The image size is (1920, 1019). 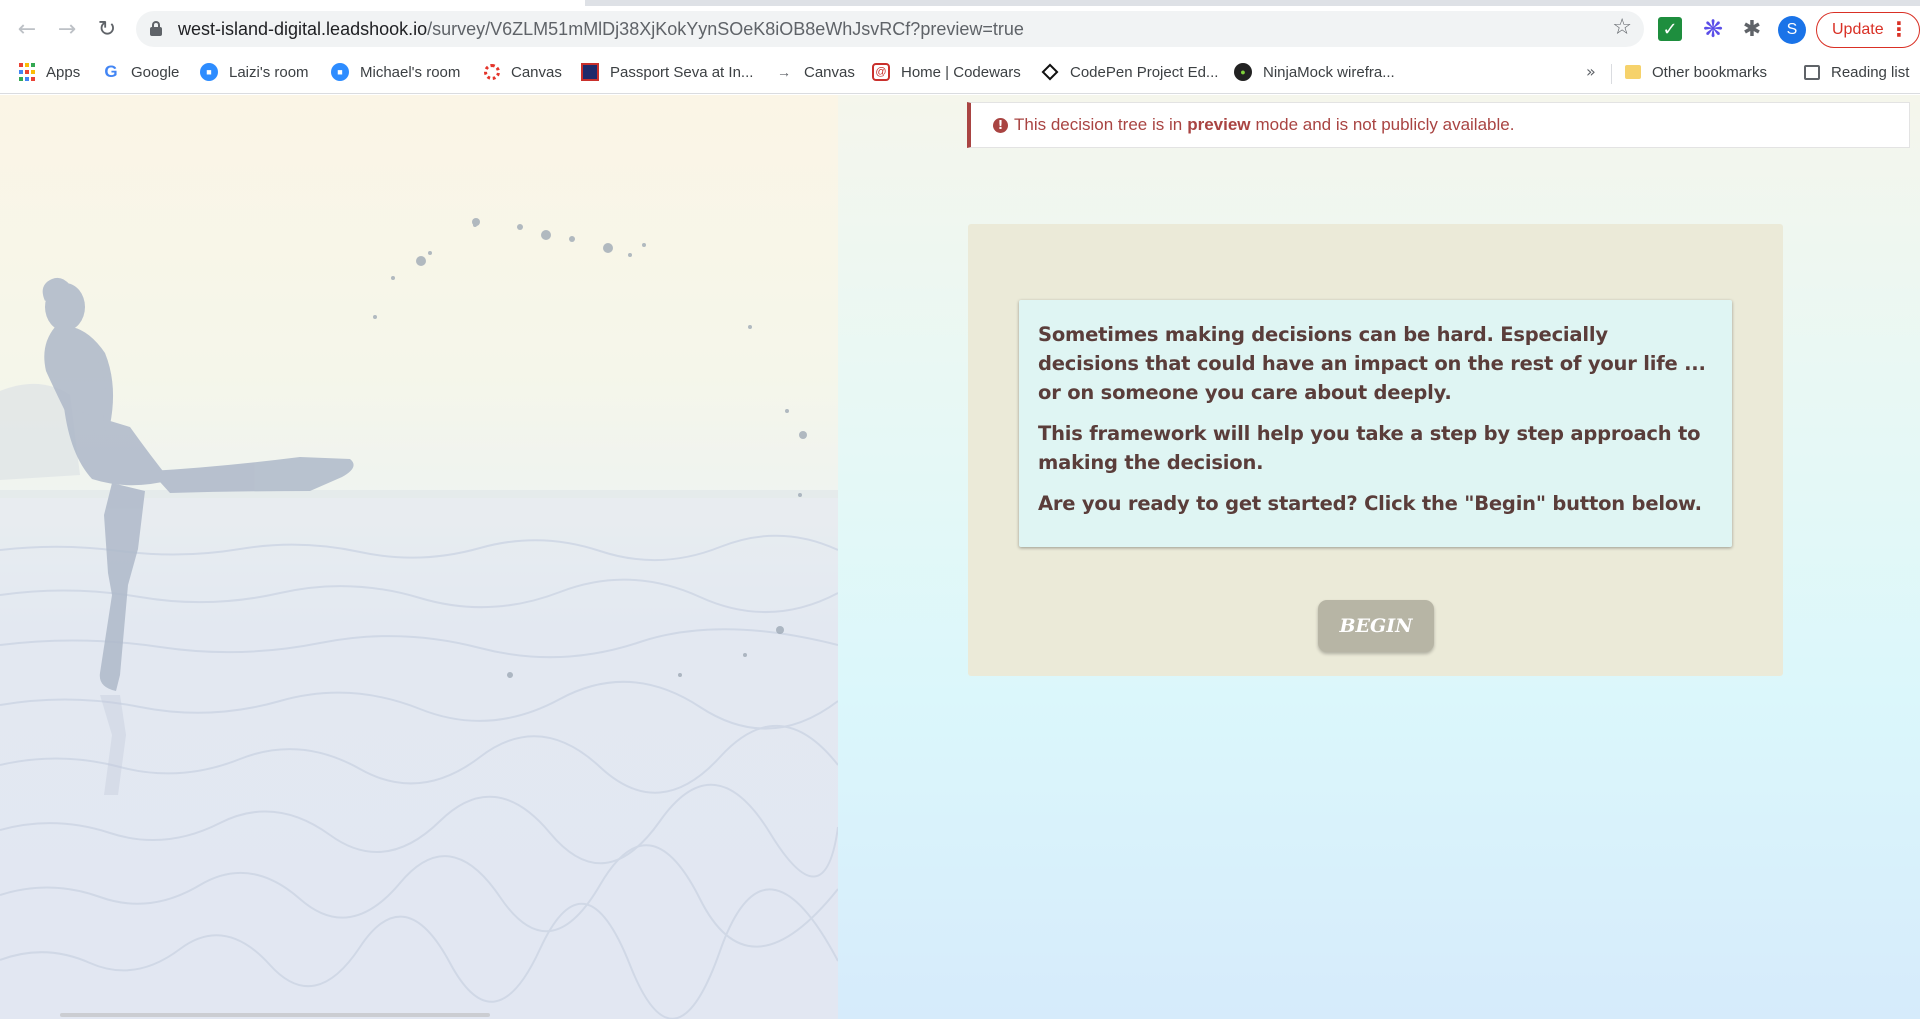 What do you see at coordinates (111, 71) in the screenshot?
I see `google-icon: G` at bounding box center [111, 71].